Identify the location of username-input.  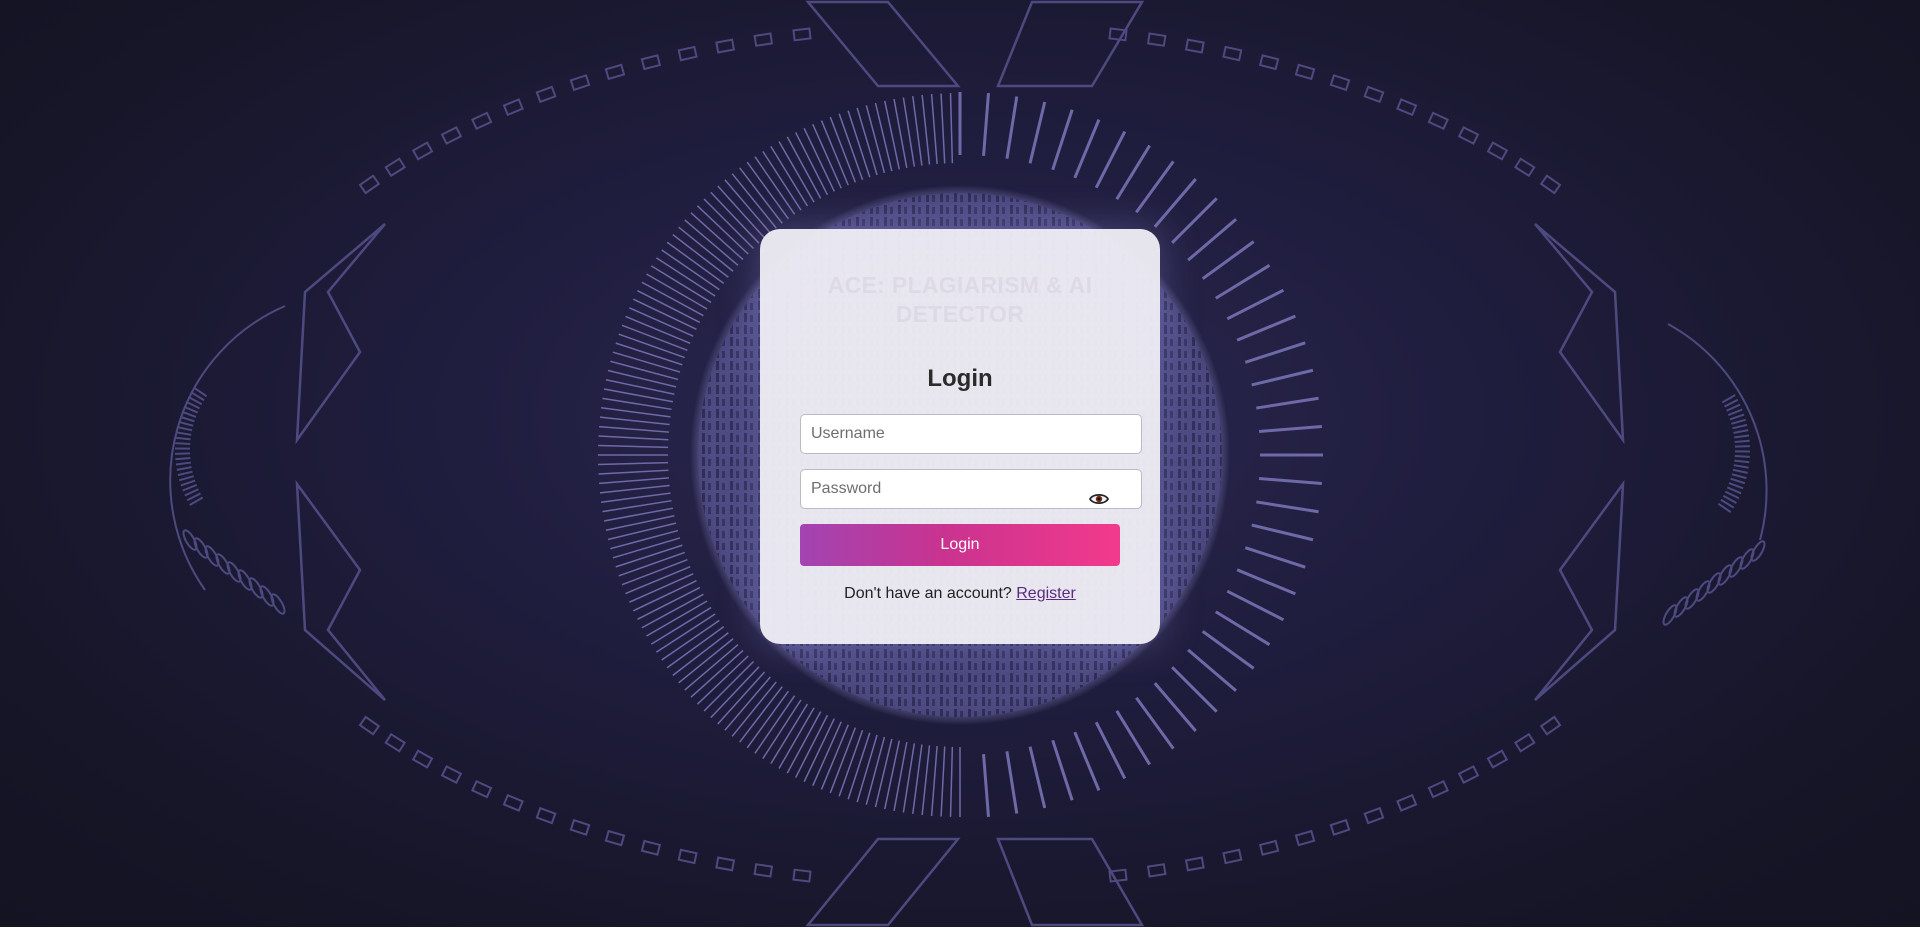
(971, 434).